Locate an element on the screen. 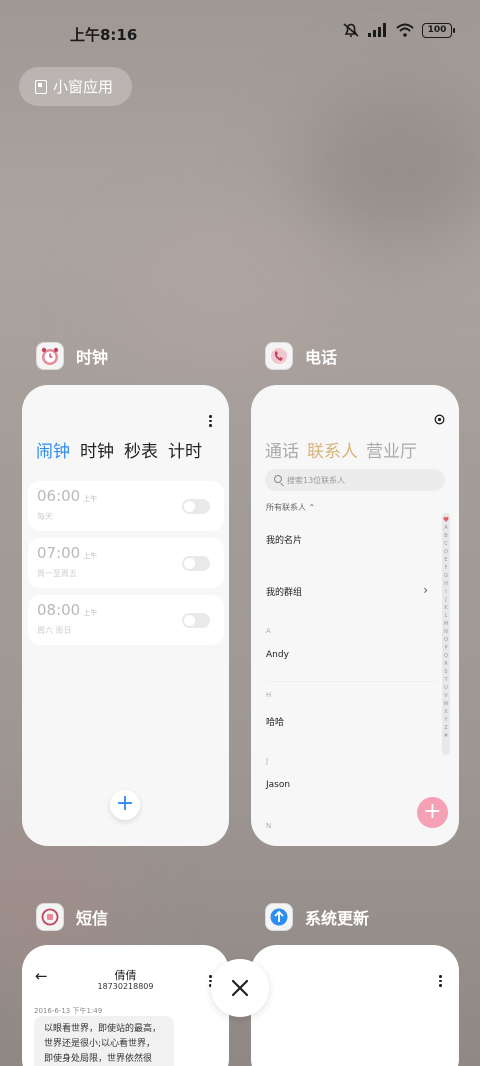  tab-alarm: 闹钟 is located at coordinates (53, 449).